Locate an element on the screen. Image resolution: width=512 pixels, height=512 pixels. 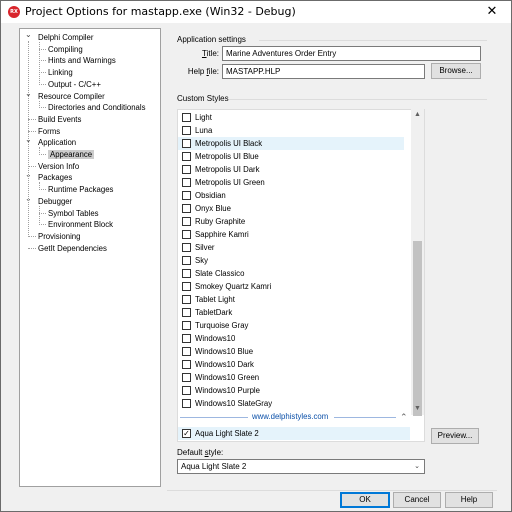
style-list-item: Windows10 Dark is located at coordinates (291, 364).